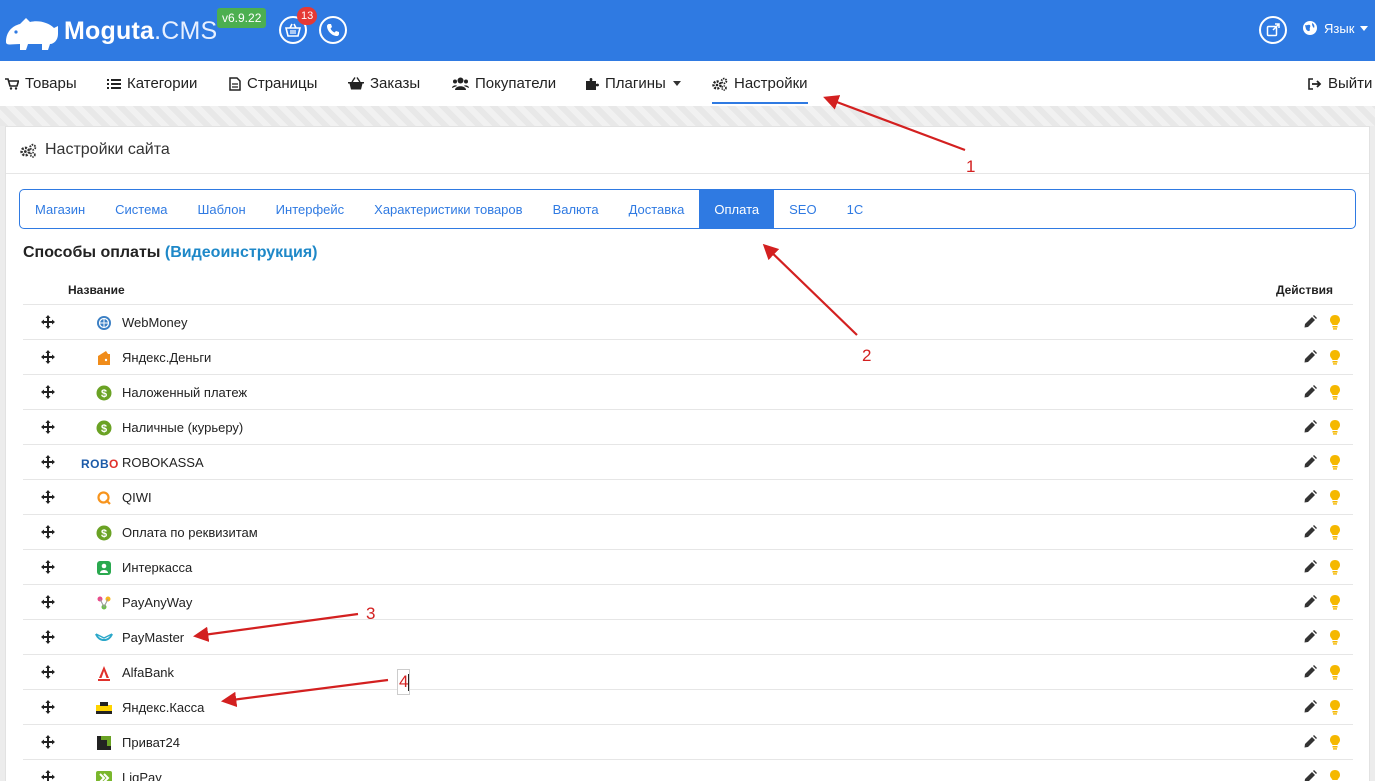 The width and height of the screenshot is (1375, 781). Describe the element at coordinates (153, 637) in the screenshot. I see `payment-name: PayMaster` at that location.